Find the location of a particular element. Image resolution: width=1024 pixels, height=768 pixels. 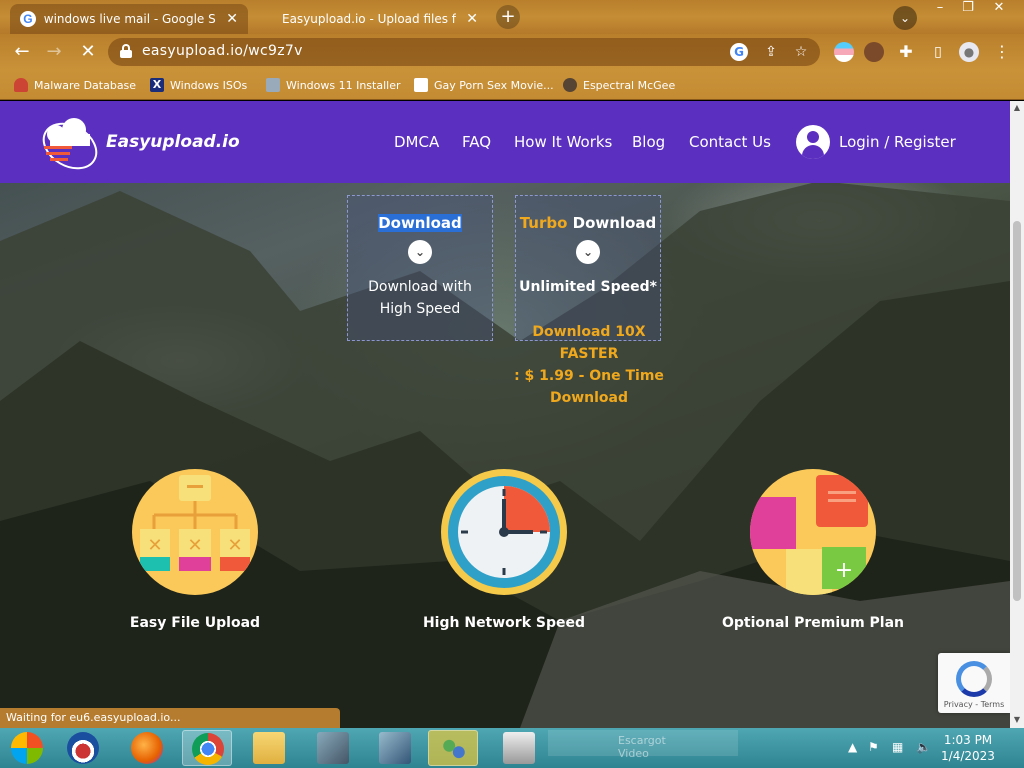

extension-avatar-icon is located at coordinates (874, 52).